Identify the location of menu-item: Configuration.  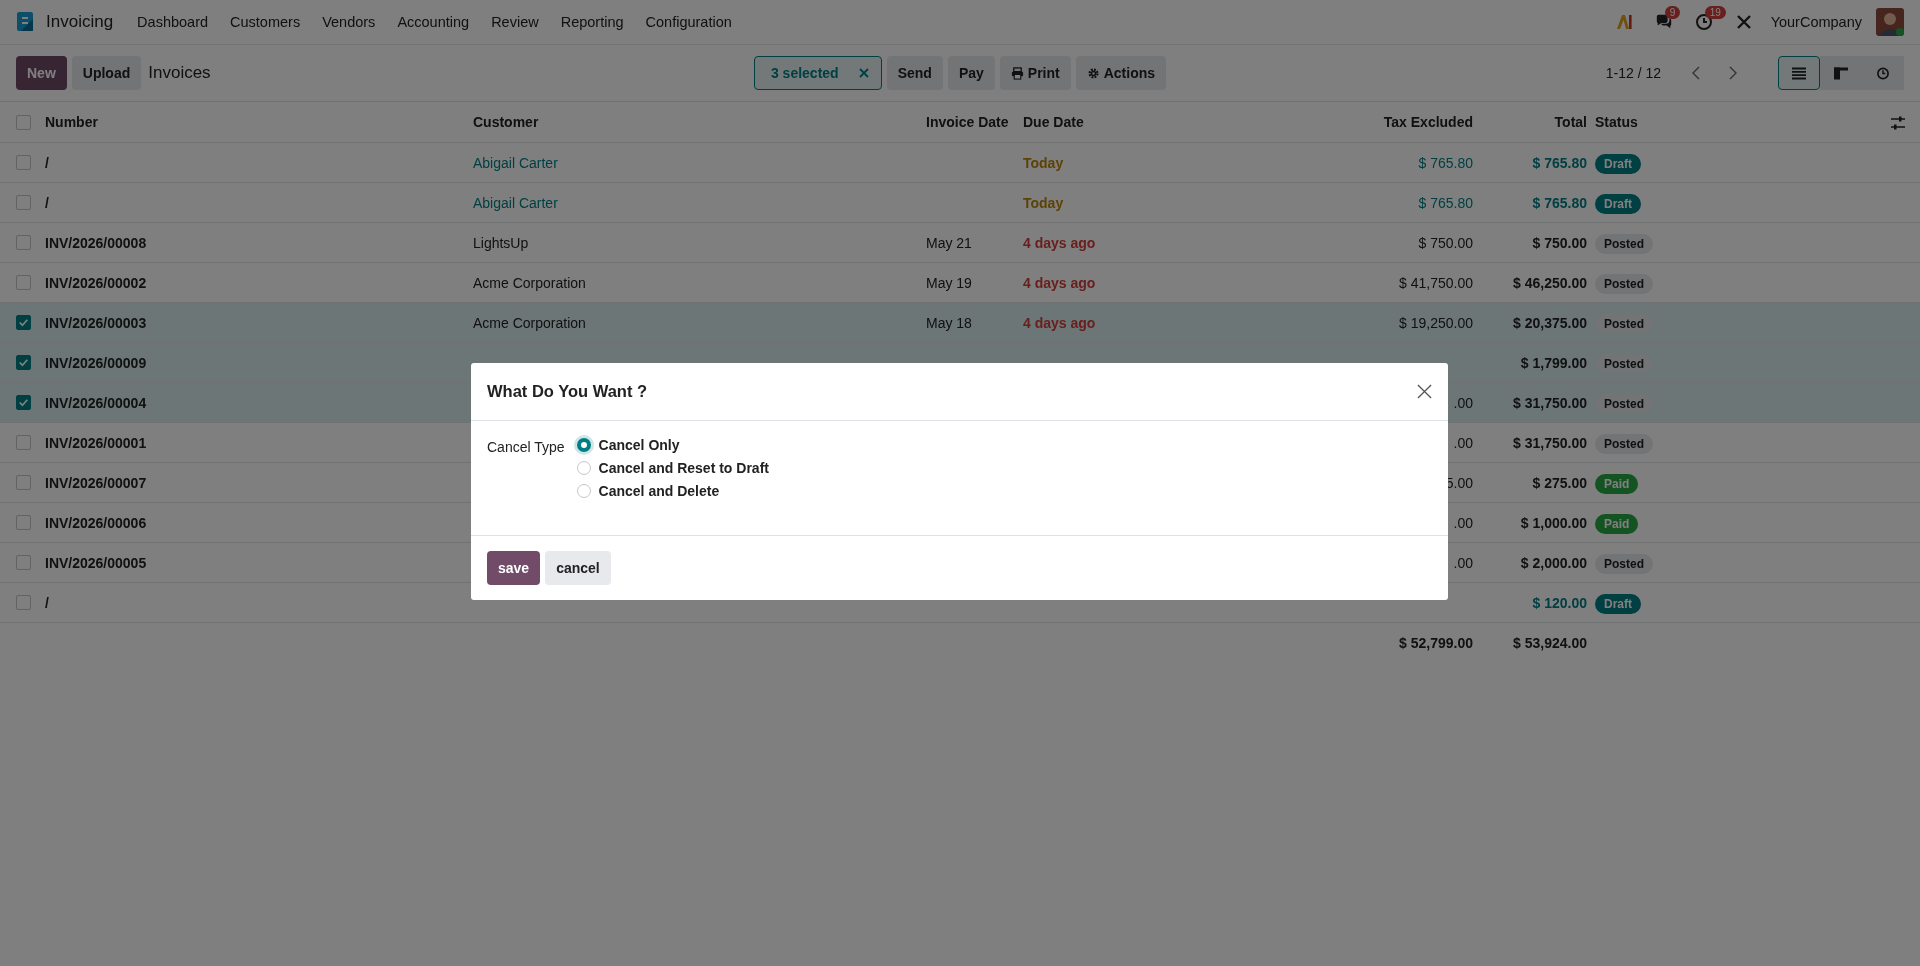
(688, 22).